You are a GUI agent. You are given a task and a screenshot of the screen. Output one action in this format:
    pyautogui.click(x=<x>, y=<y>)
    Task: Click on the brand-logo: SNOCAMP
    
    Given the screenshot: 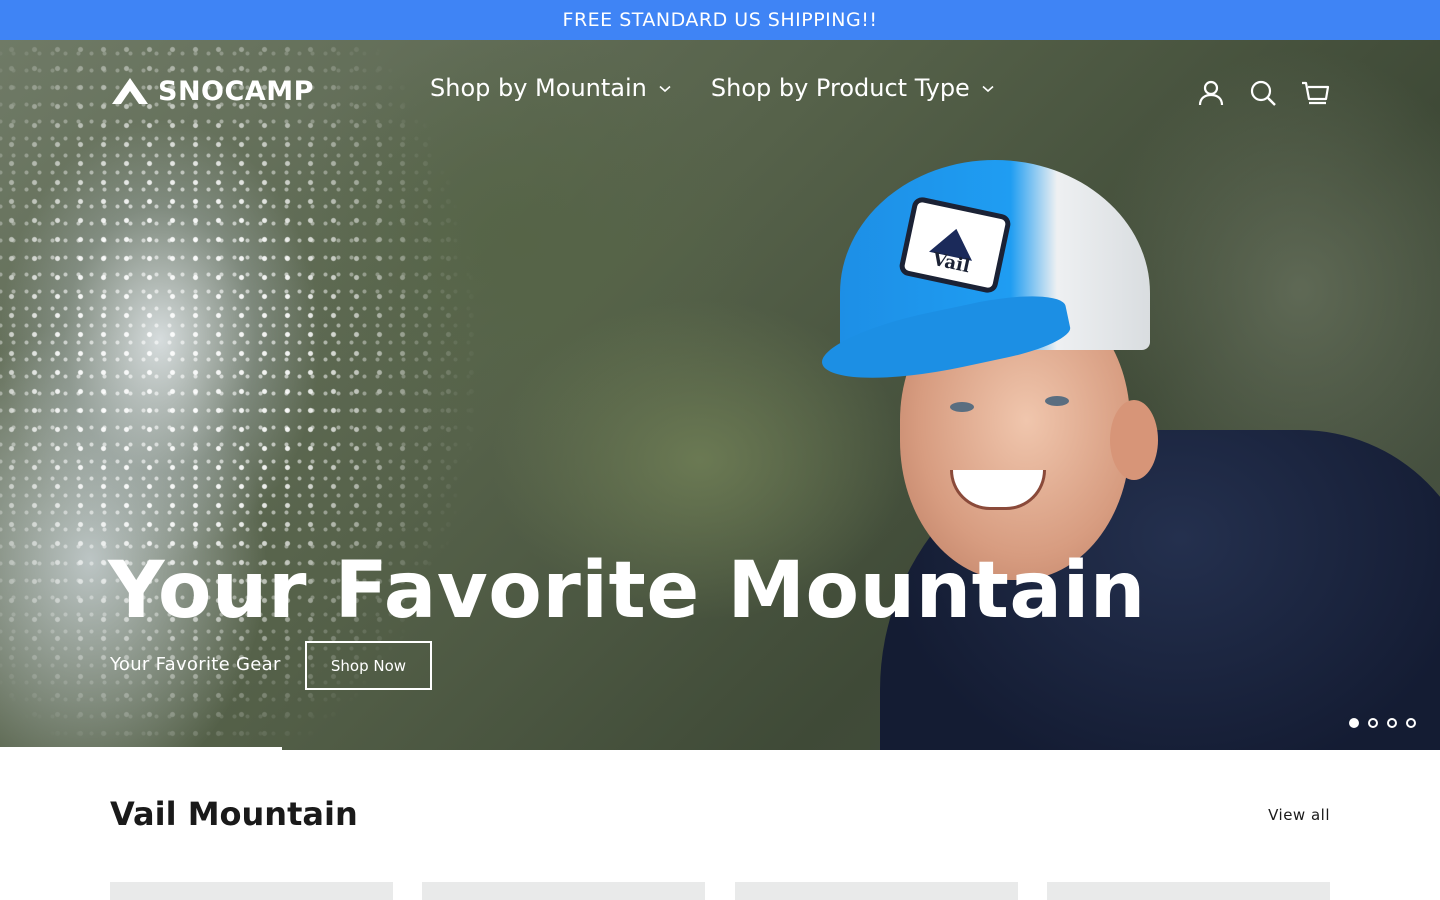 What is the action you would take?
    pyautogui.click(x=212, y=91)
    